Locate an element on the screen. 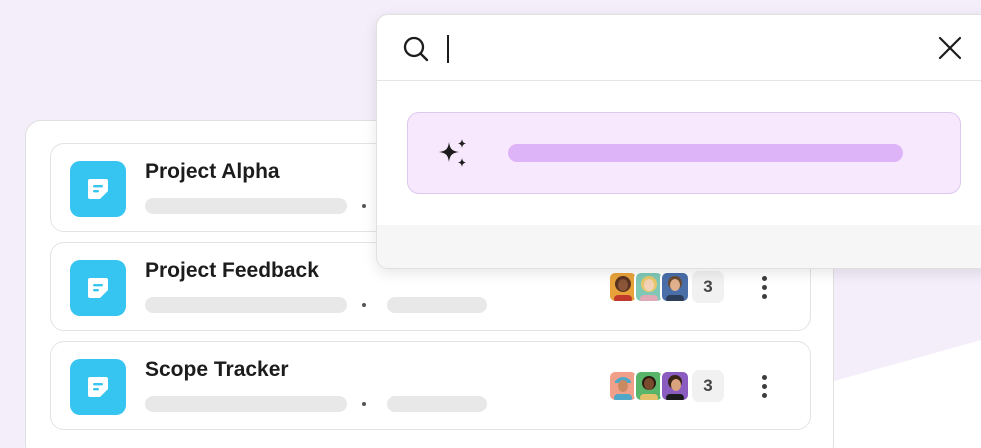 The width and height of the screenshot is (981, 448). text-caret is located at coordinates (448, 49).